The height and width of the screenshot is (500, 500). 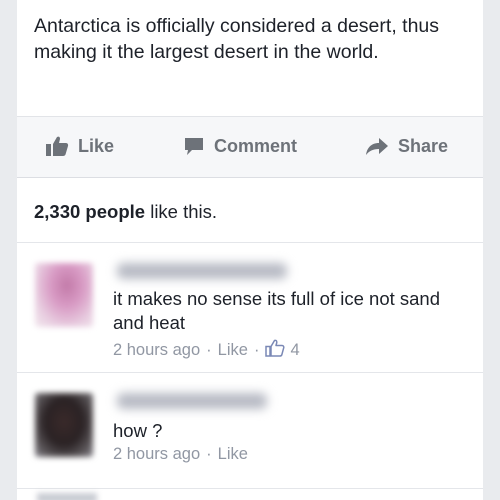 What do you see at coordinates (57, 146) in the screenshot?
I see `thumbs-up-icon` at bounding box center [57, 146].